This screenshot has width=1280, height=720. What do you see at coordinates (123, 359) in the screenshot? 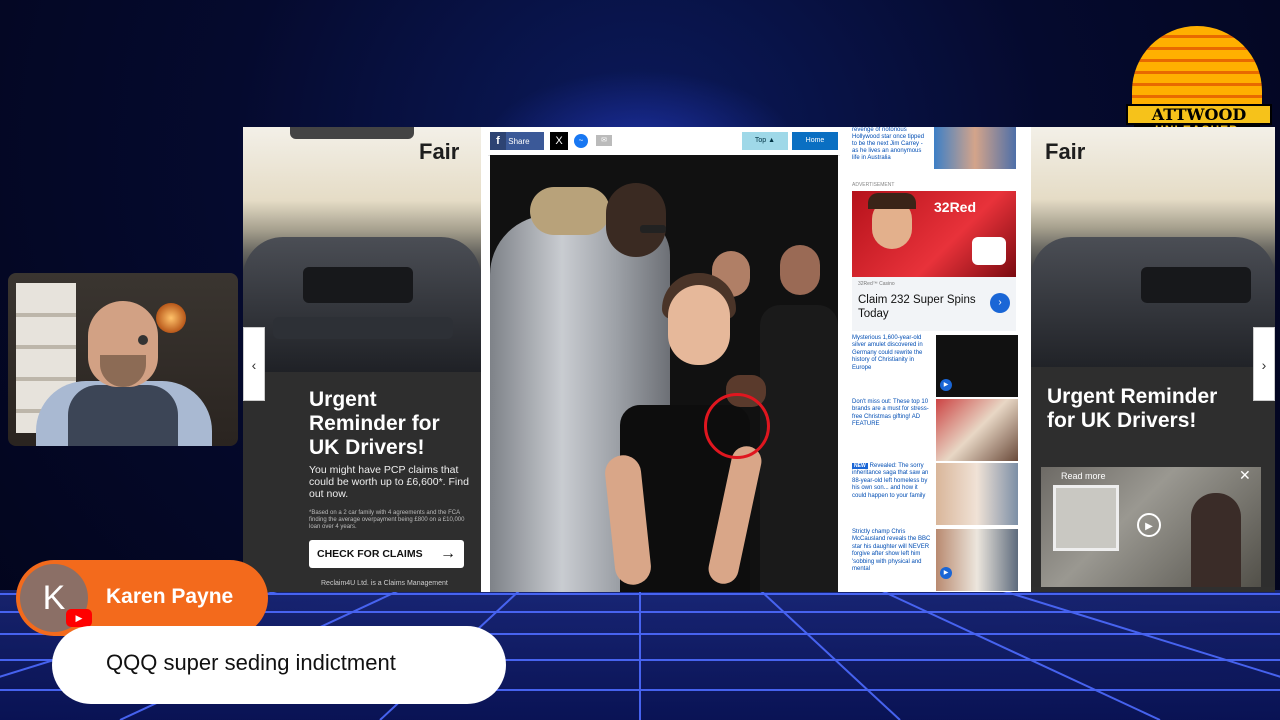
I see `host-webcam` at bounding box center [123, 359].